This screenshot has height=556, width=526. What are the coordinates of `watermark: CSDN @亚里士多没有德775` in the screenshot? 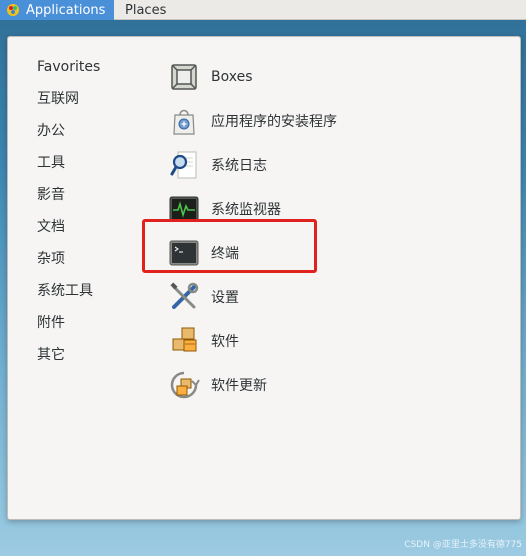 It's located at (463, 545).